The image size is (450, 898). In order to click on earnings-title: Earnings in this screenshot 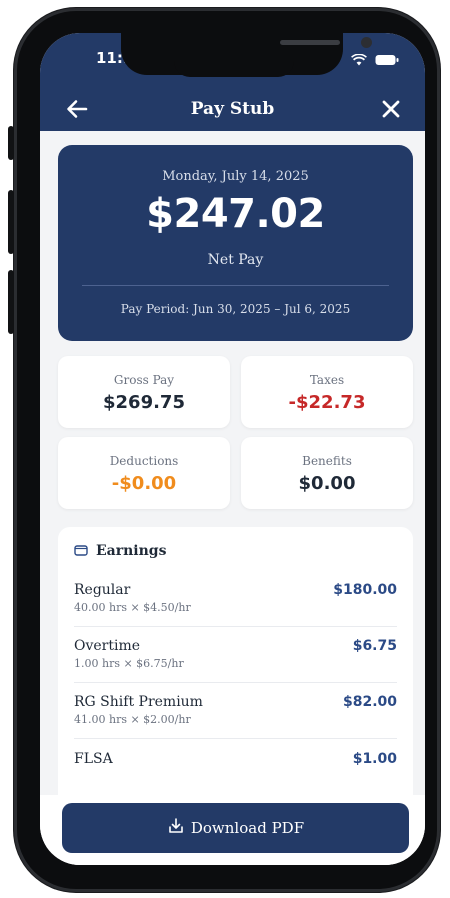, I will do `click(131, 550)`.